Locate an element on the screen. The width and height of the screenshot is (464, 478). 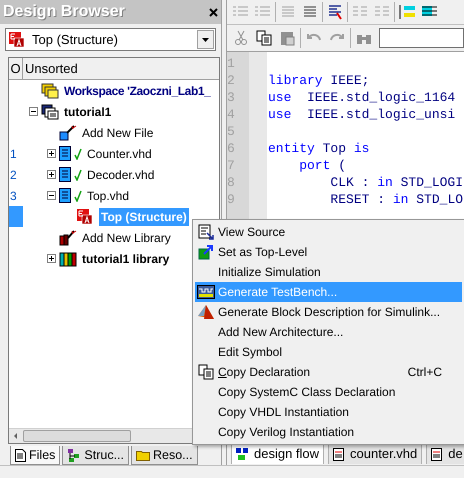
folder-icon is located at coordinates (143, 455).